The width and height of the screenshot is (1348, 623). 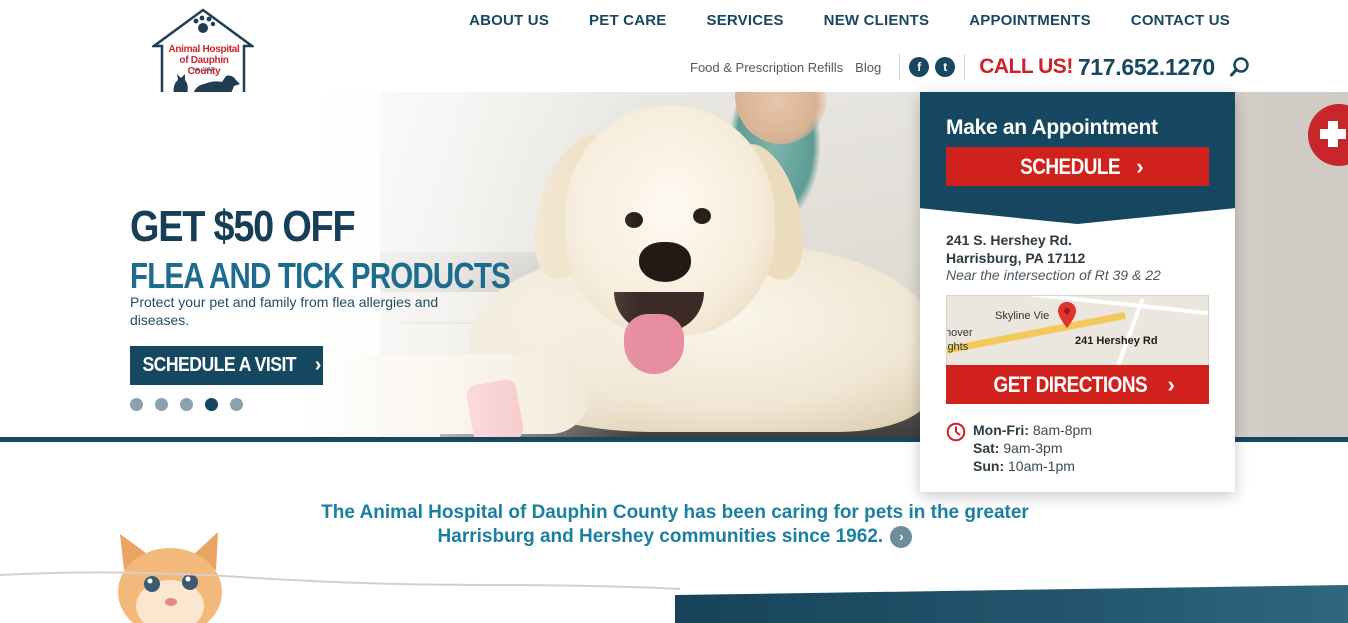 I want to click on address-line-1: 241 S. Hershey Rd., so click(x=1009, y=240).